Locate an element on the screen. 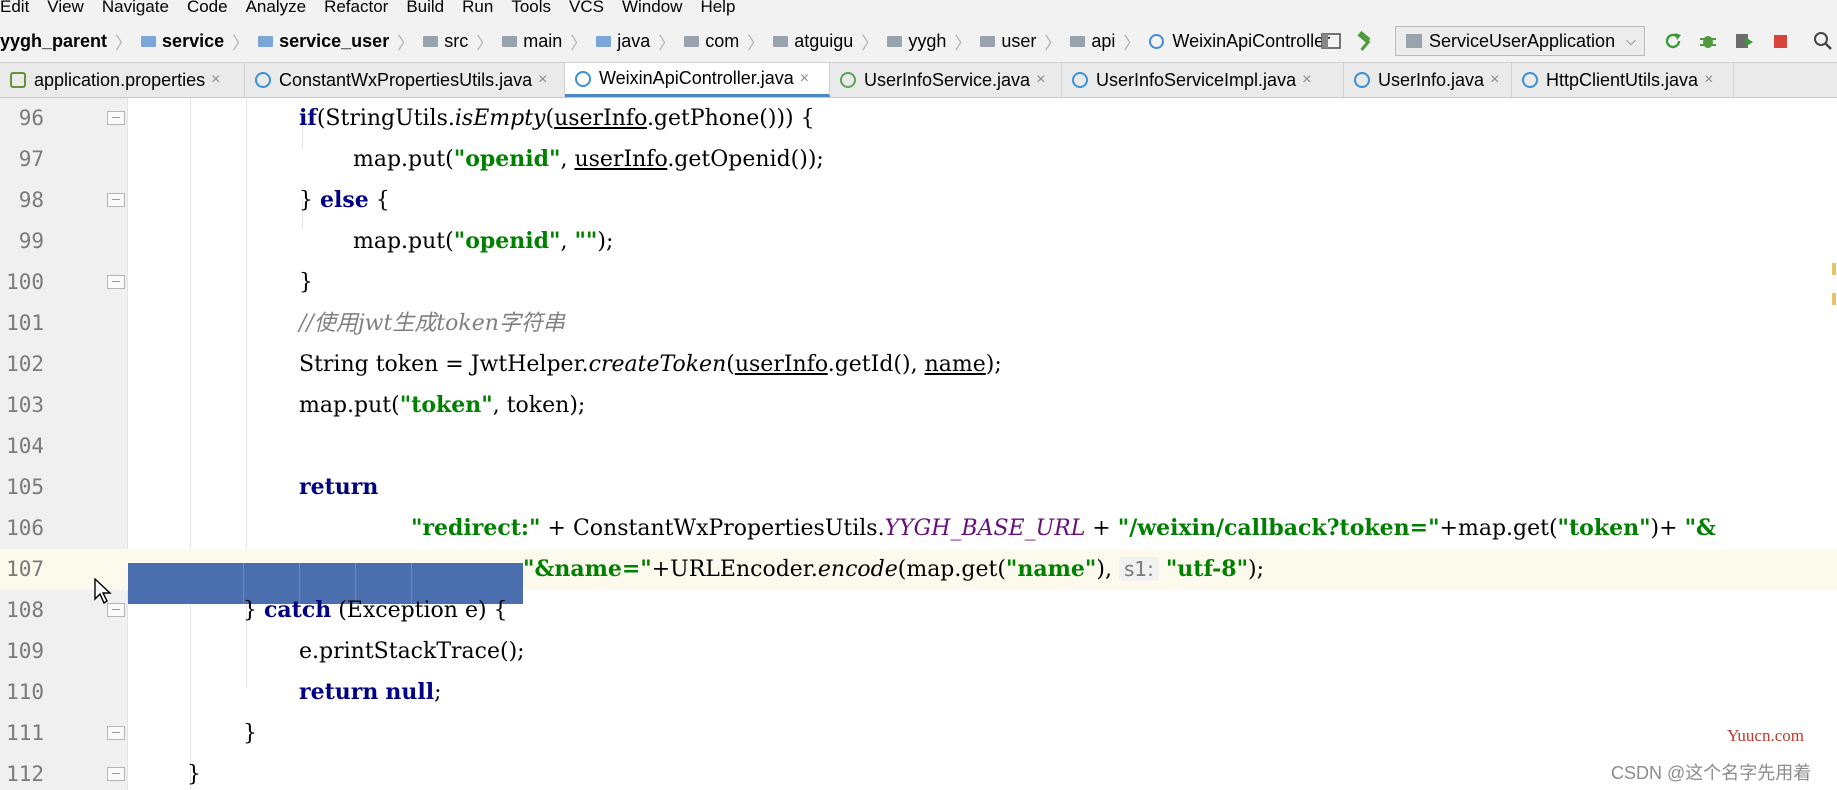  line-number: 105 is located at coordinates (25, 487).